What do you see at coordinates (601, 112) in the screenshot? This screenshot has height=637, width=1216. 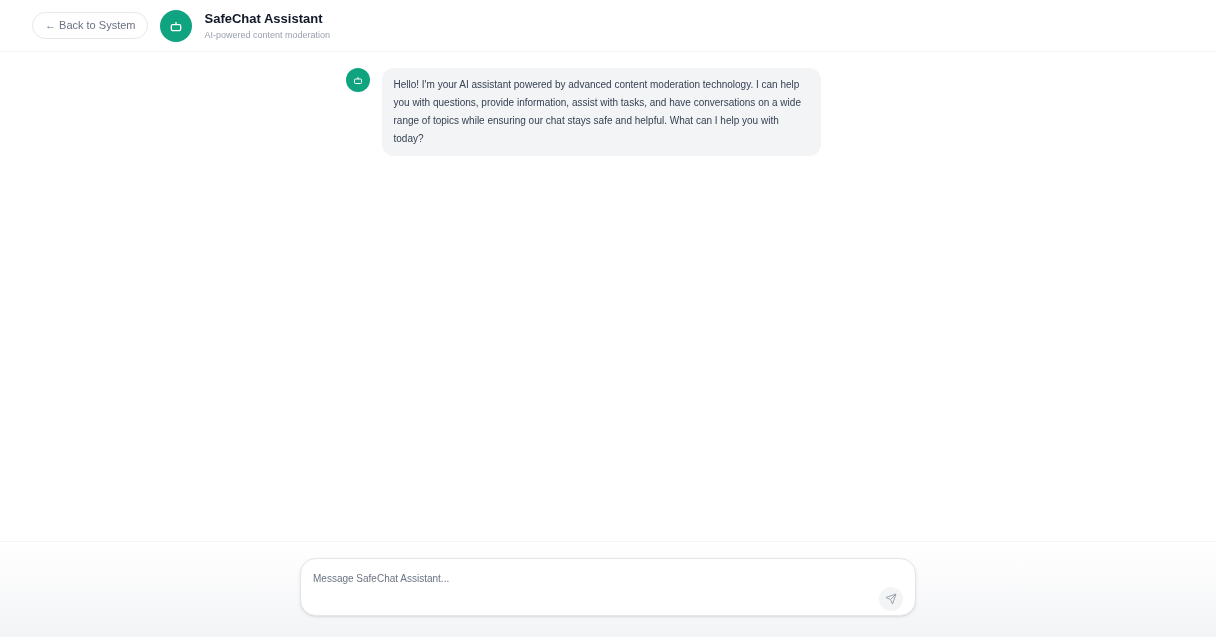 I see `message-bubble: Hello! I'm your AI assistant powered by advanced content moderation technology. I can help you with questions, provide information, assist with tasks, and have conversations on a wide range of topics while ensuring our chat stays safe and helpful. What can I help you with today?` at bounding box center [601, 112].